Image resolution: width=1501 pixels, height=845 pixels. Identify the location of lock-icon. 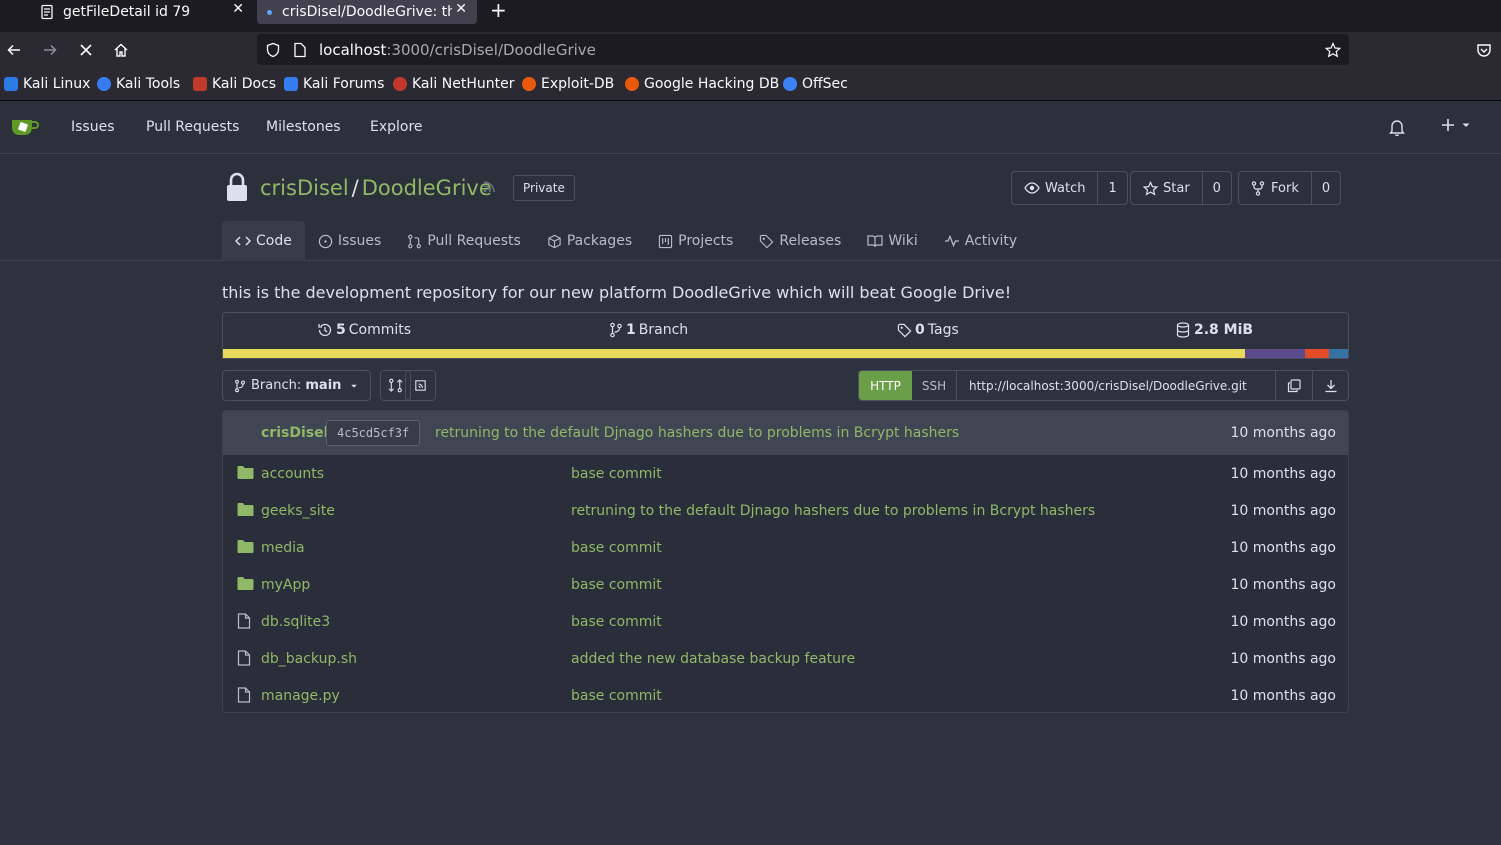
(237, 187).